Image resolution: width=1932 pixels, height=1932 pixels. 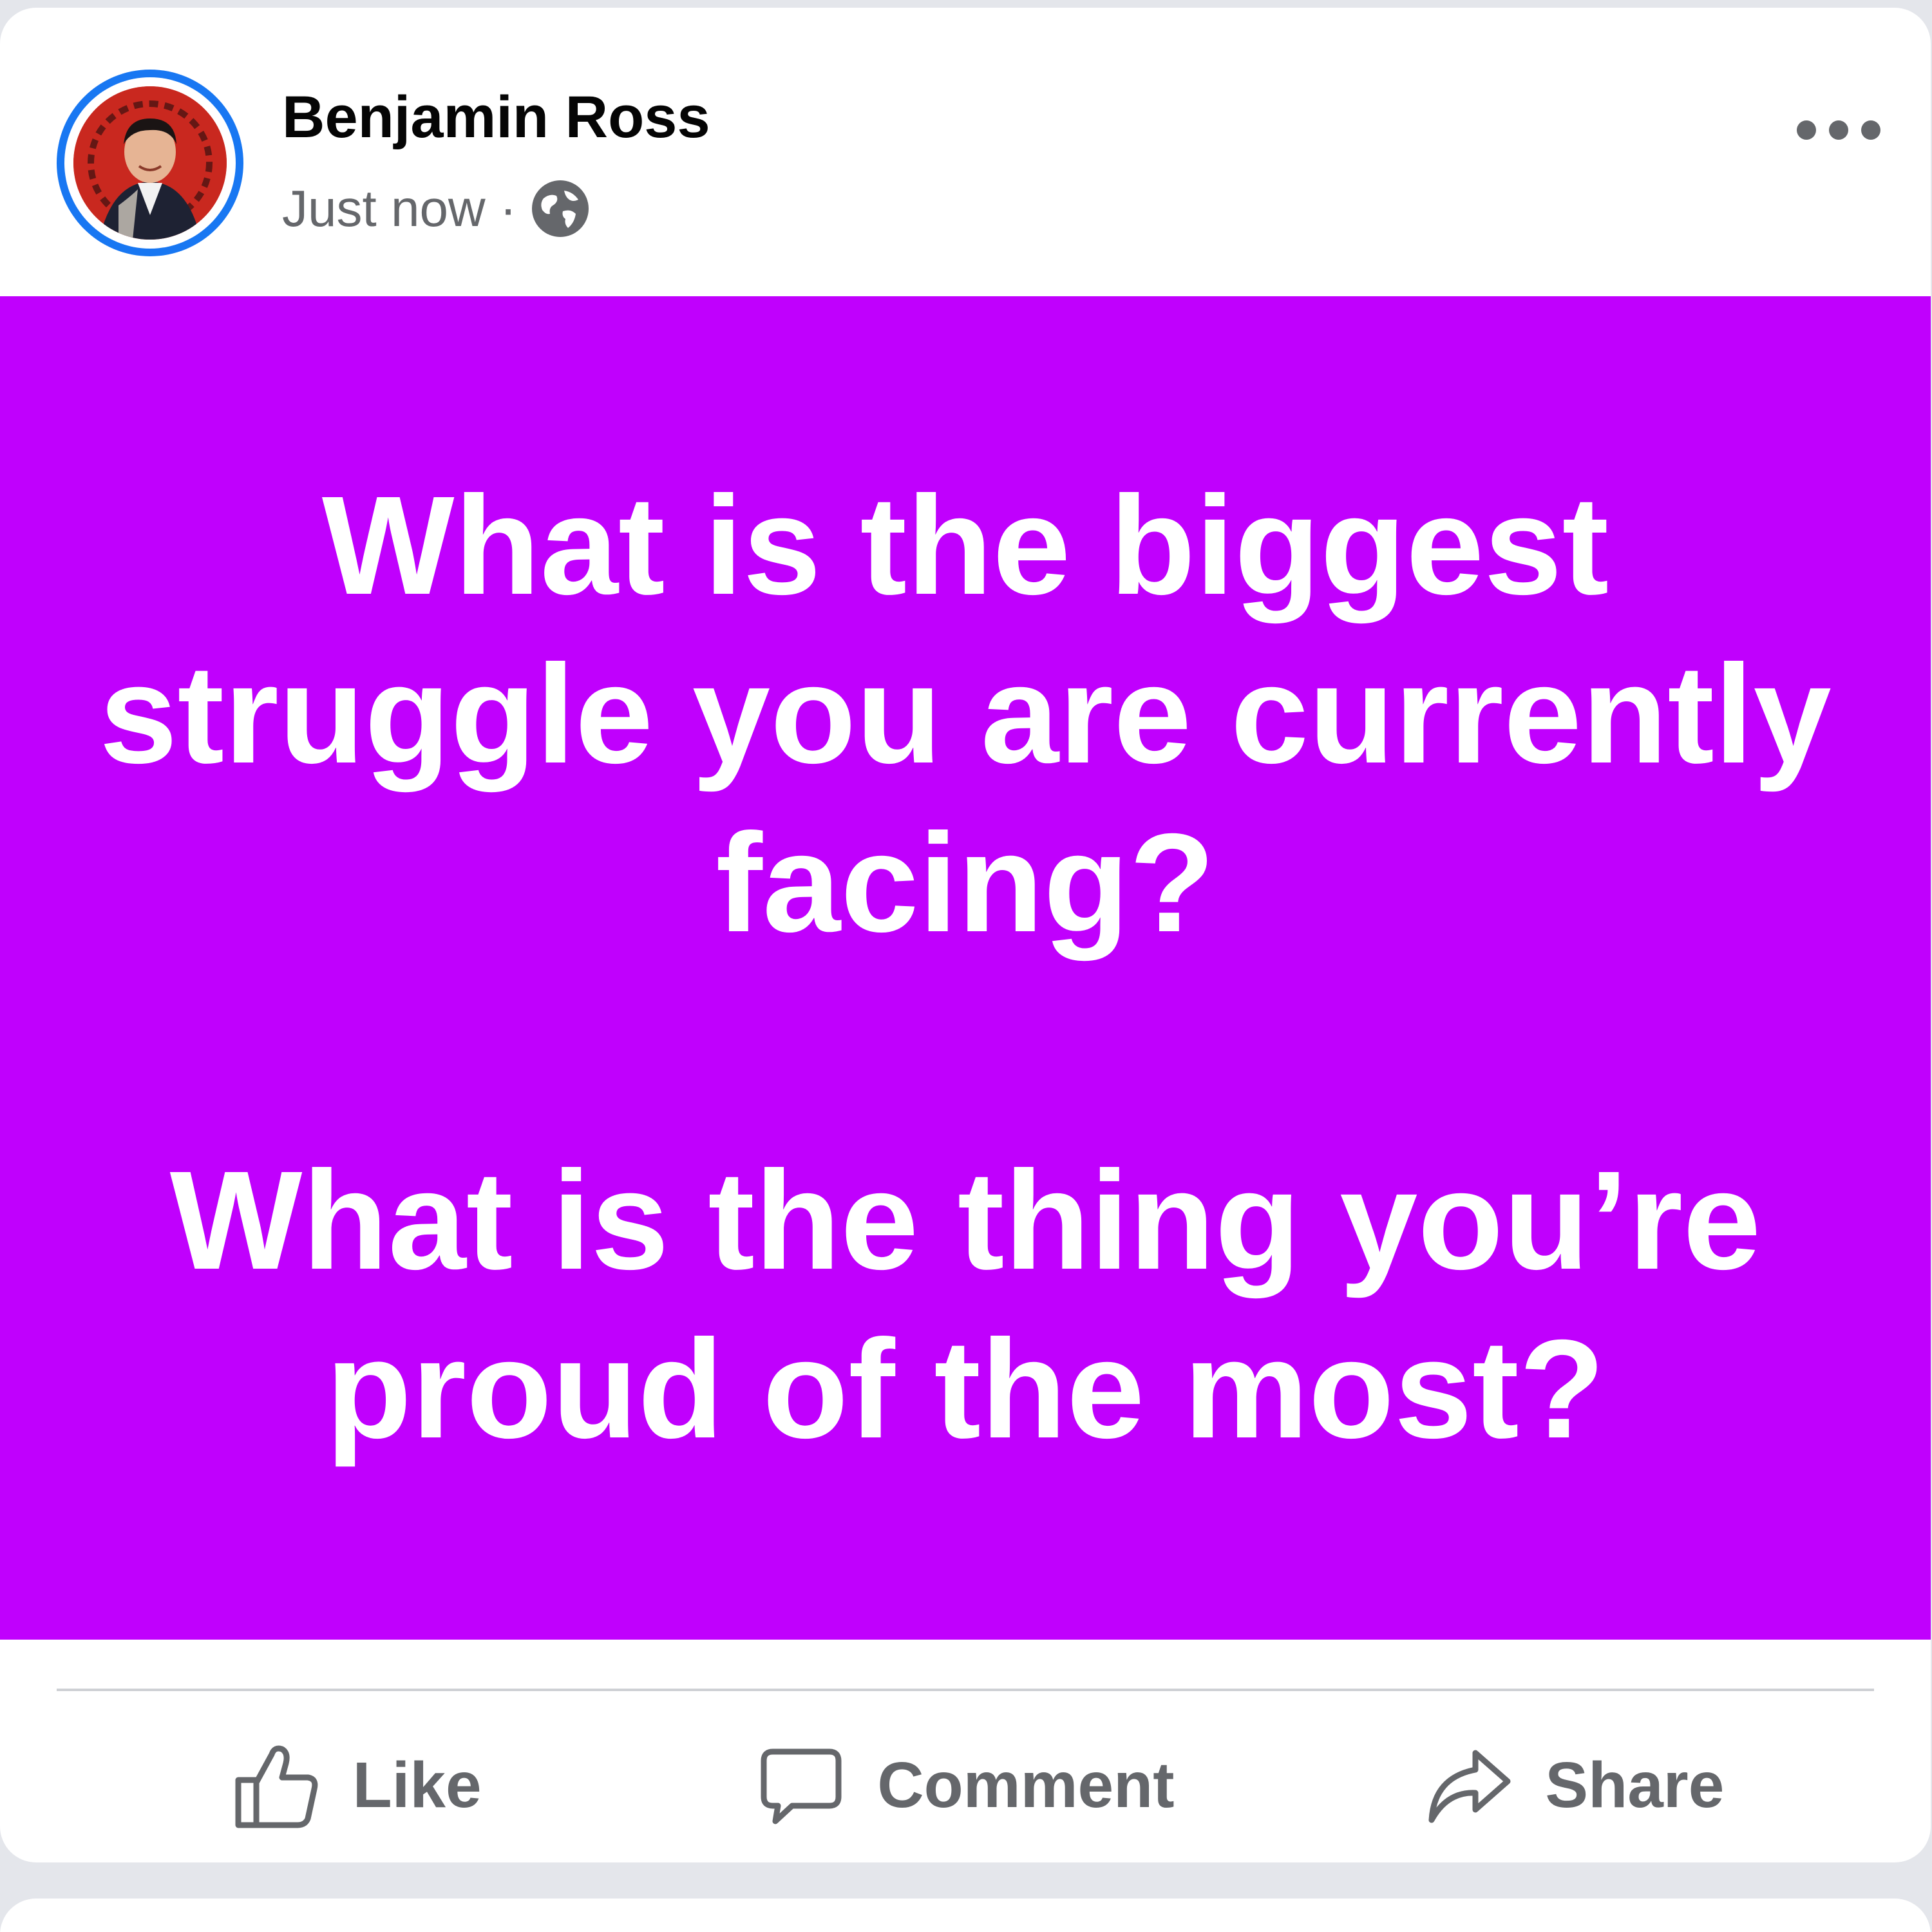 What do you see at coordinates (1469, 1787) in the screenshot?
I see `share-icon` at bounding box center [1469, 1787].